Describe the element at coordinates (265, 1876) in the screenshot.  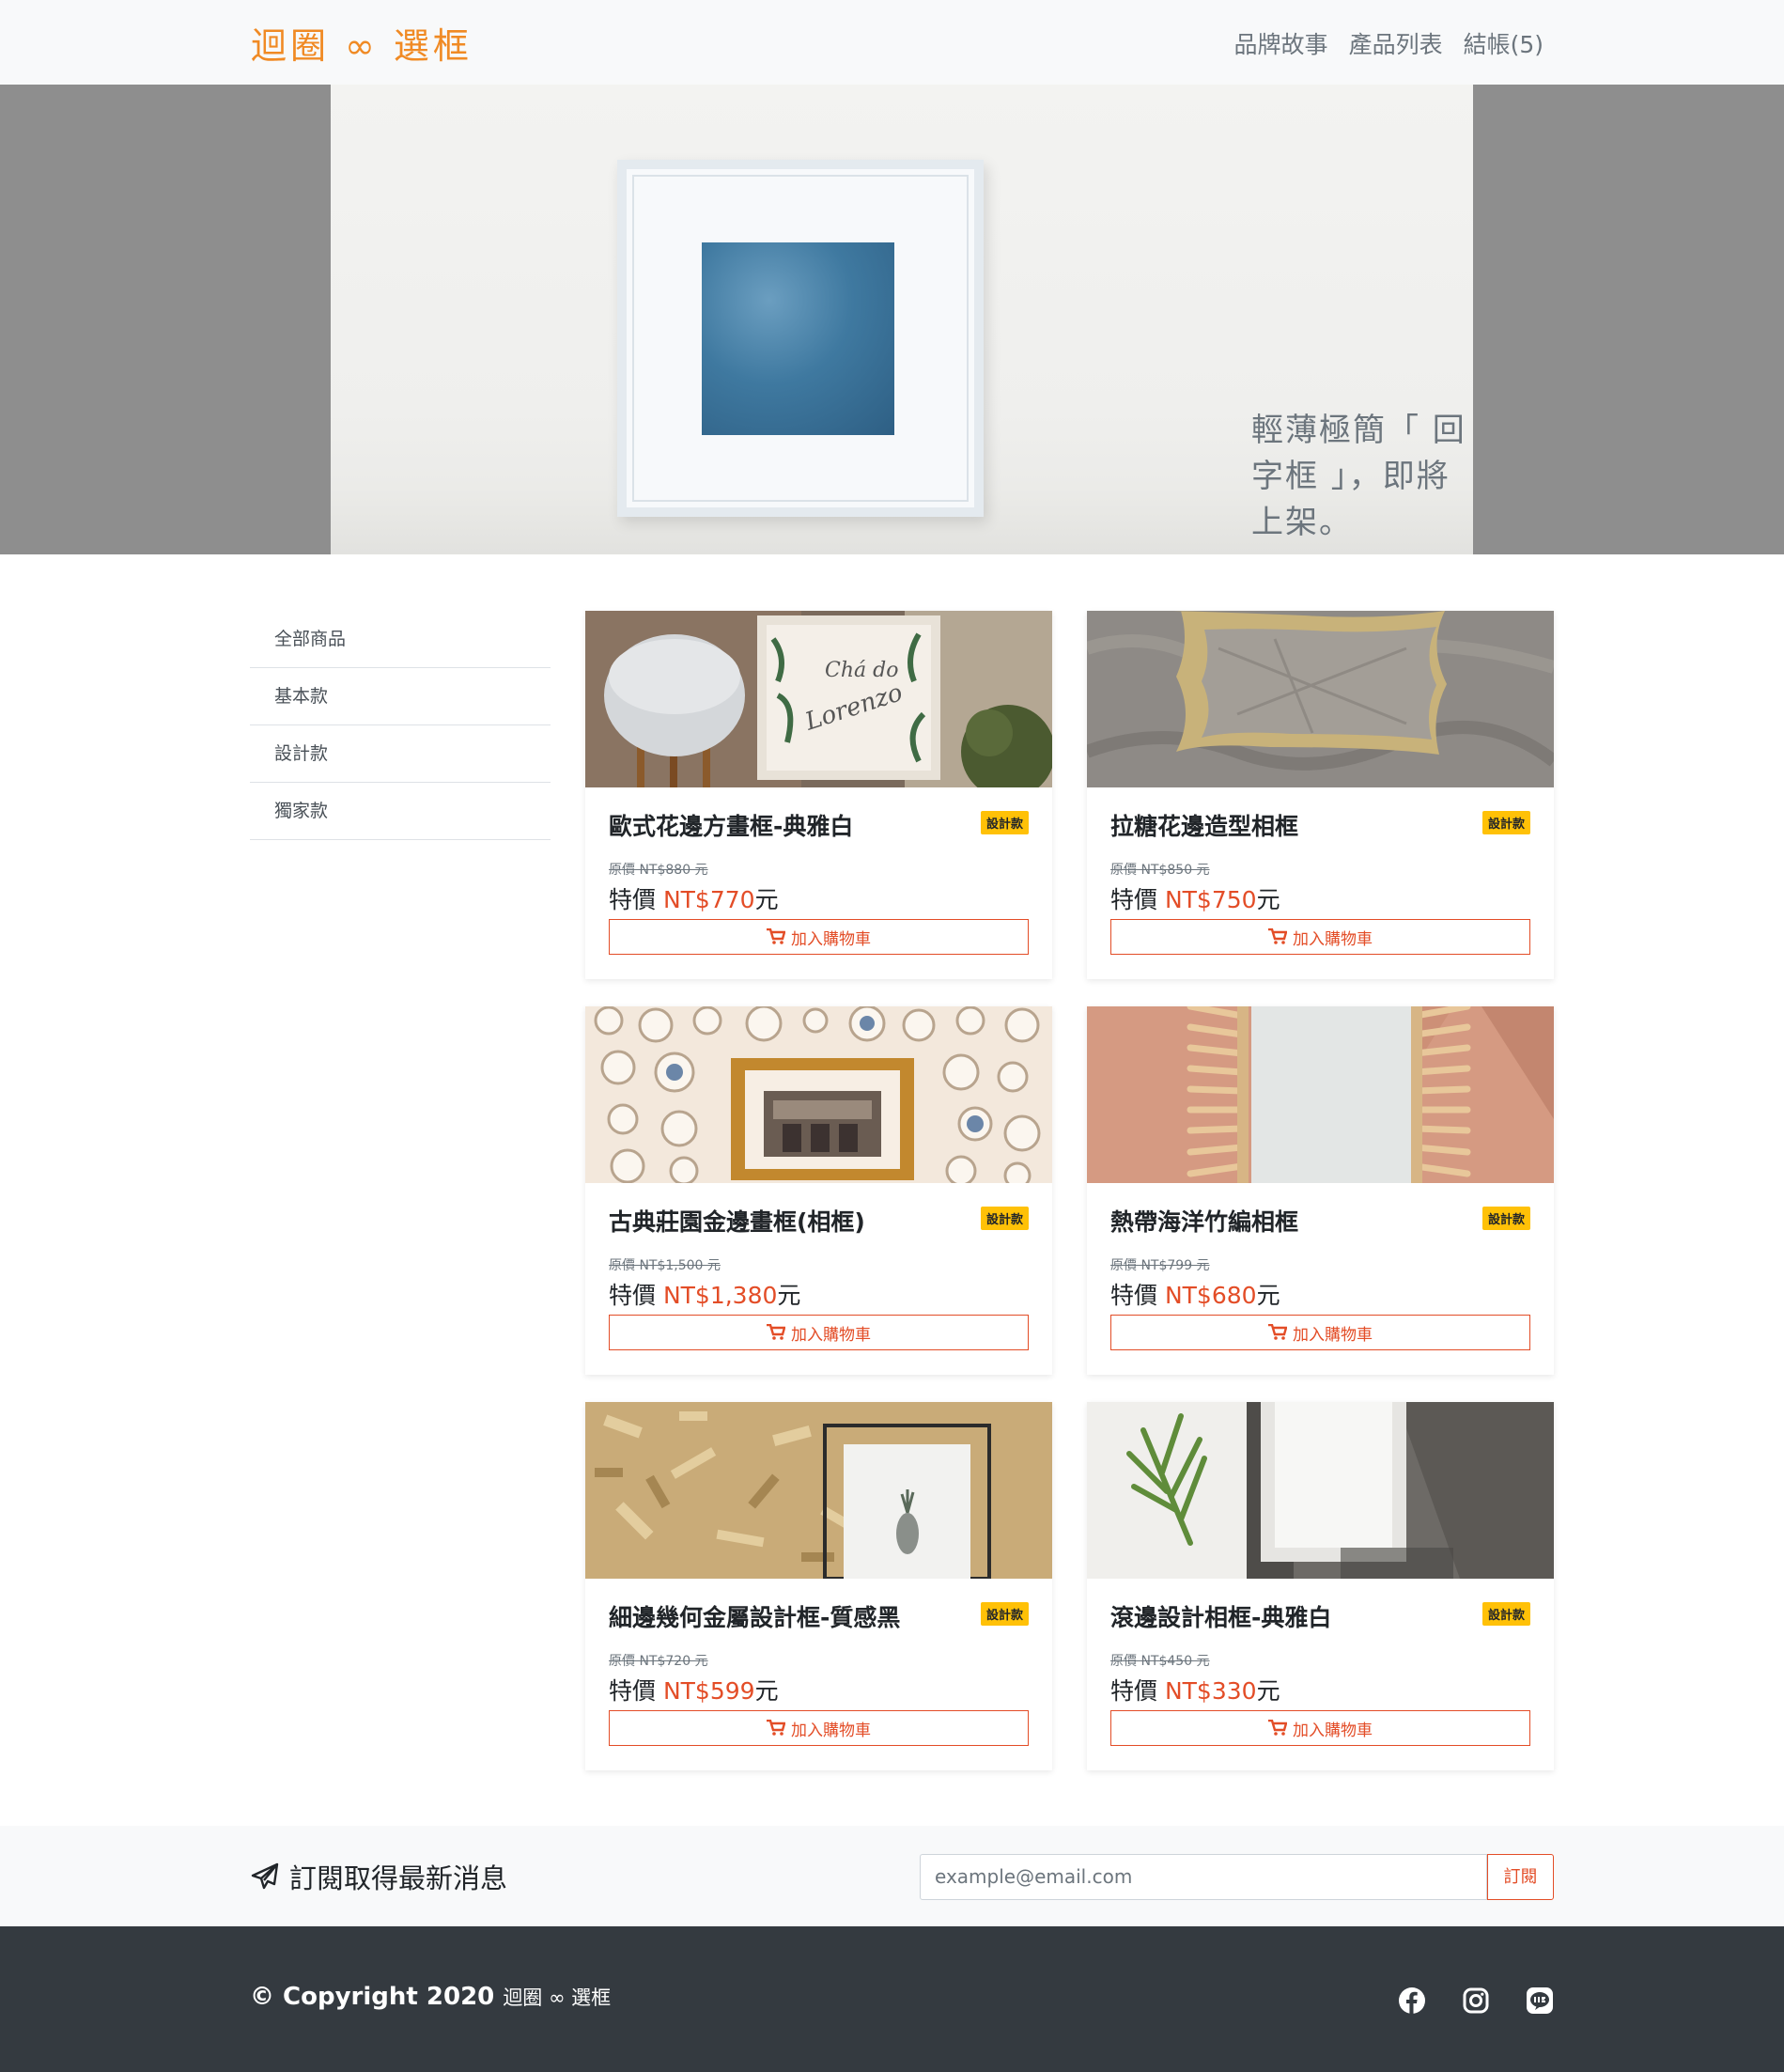
I see `paper-plane-icon` at that location.